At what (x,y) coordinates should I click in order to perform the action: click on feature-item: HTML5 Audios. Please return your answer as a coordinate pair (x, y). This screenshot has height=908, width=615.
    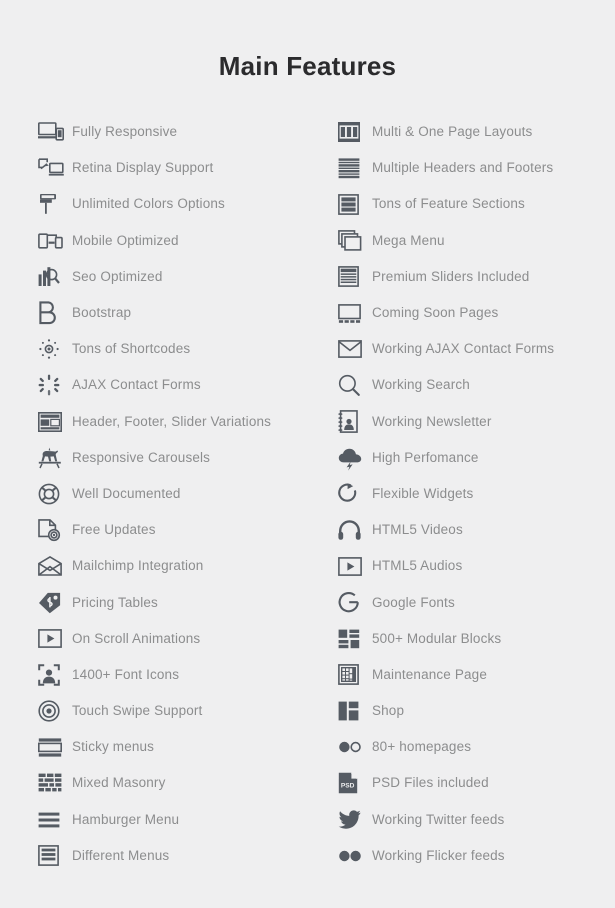
    Looking at the image, I should click on (476, 566).